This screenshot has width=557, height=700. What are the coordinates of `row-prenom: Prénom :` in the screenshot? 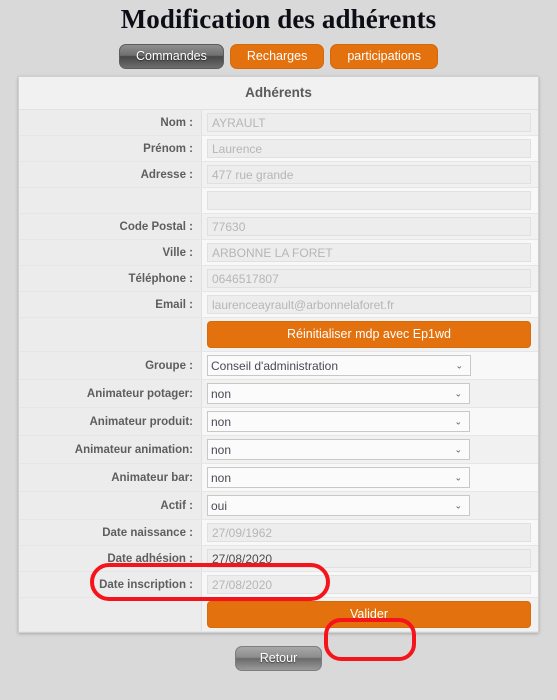 It's located at (278, 149).